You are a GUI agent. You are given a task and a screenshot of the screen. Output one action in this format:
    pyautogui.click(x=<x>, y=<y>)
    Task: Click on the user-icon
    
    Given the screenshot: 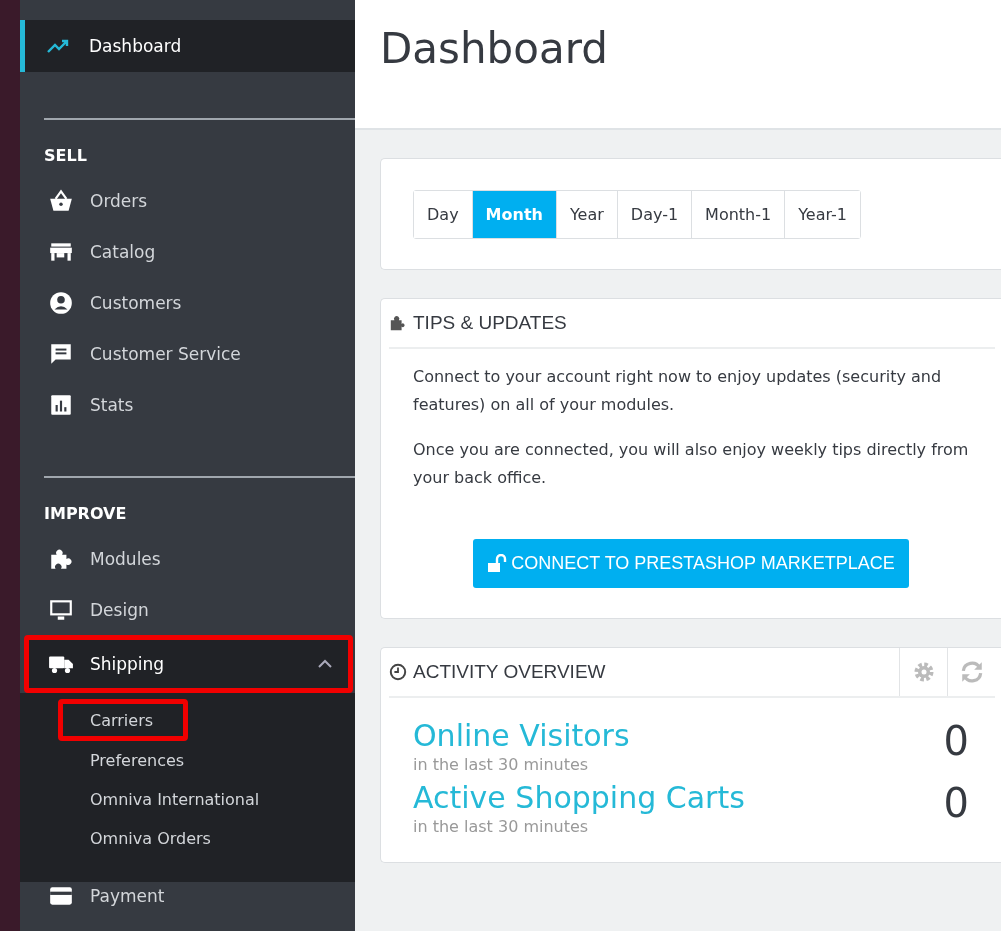 What is the action you would take?
    pyautogui.click(x=61, y=302)
    